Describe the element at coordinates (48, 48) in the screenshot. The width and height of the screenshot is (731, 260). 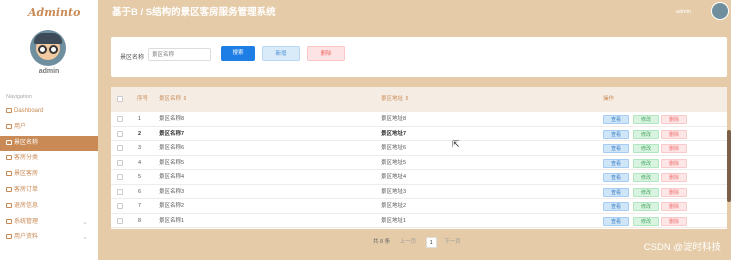
I see `avatar` at that location.